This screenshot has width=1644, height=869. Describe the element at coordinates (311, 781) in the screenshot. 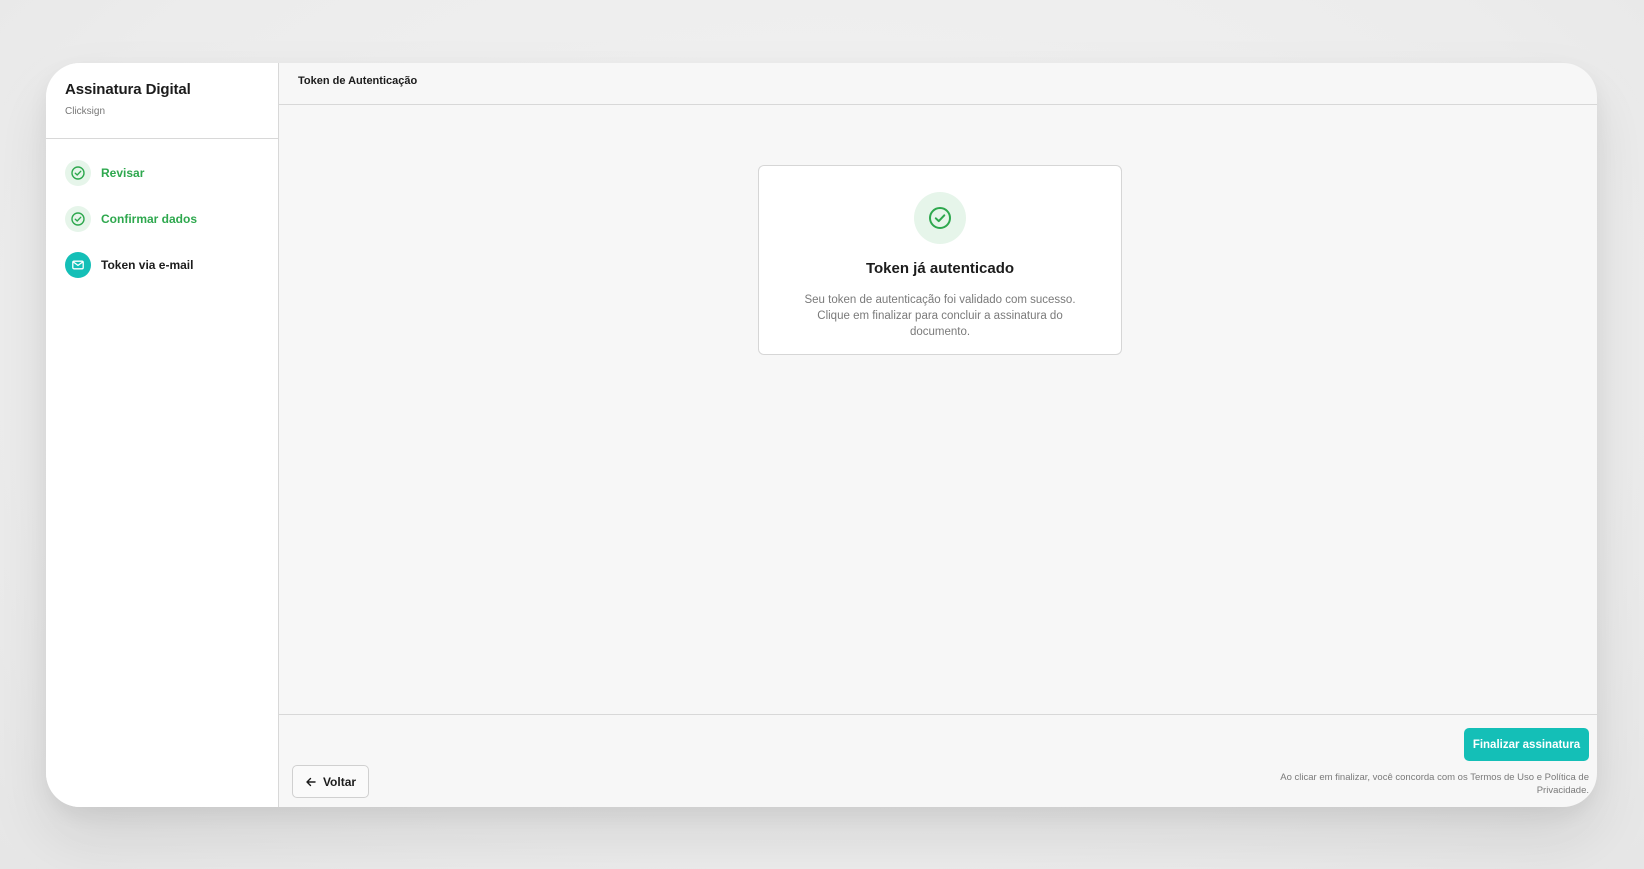

I see `arrow-left-icon` at that location.